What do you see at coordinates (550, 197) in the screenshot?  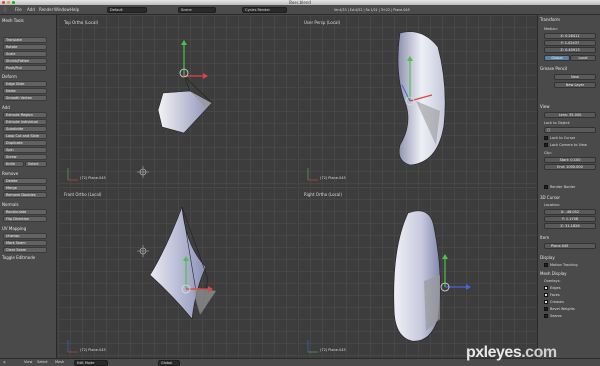 I see `3d-cursor-title: 3D Cursor` at bounding box center [550, 197].